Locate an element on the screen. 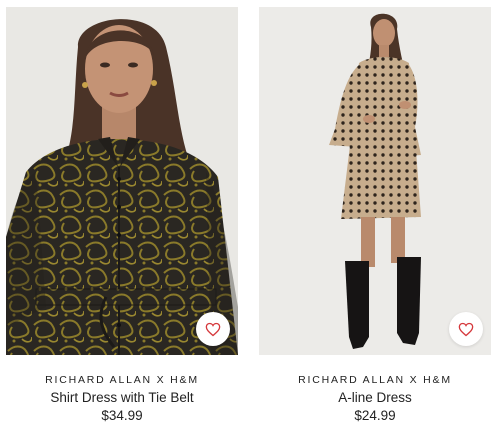 This screenshot has height=429, width=499. product-price: $34.99 is located at coordinates (122, 415).